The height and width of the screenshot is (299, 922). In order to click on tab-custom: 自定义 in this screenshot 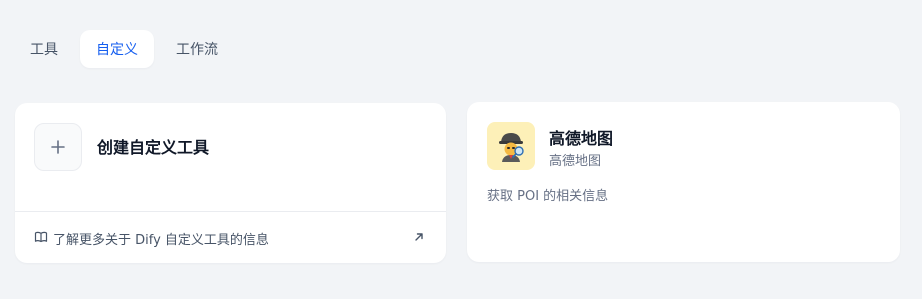, I will do `click(117, 49)`.